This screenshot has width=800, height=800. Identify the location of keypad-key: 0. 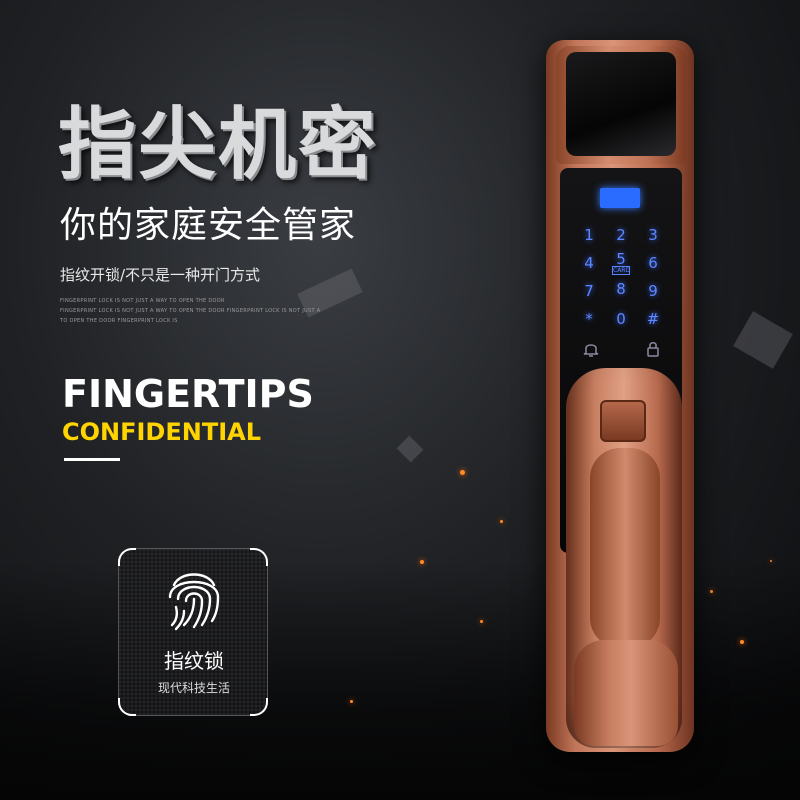
(621, 319).